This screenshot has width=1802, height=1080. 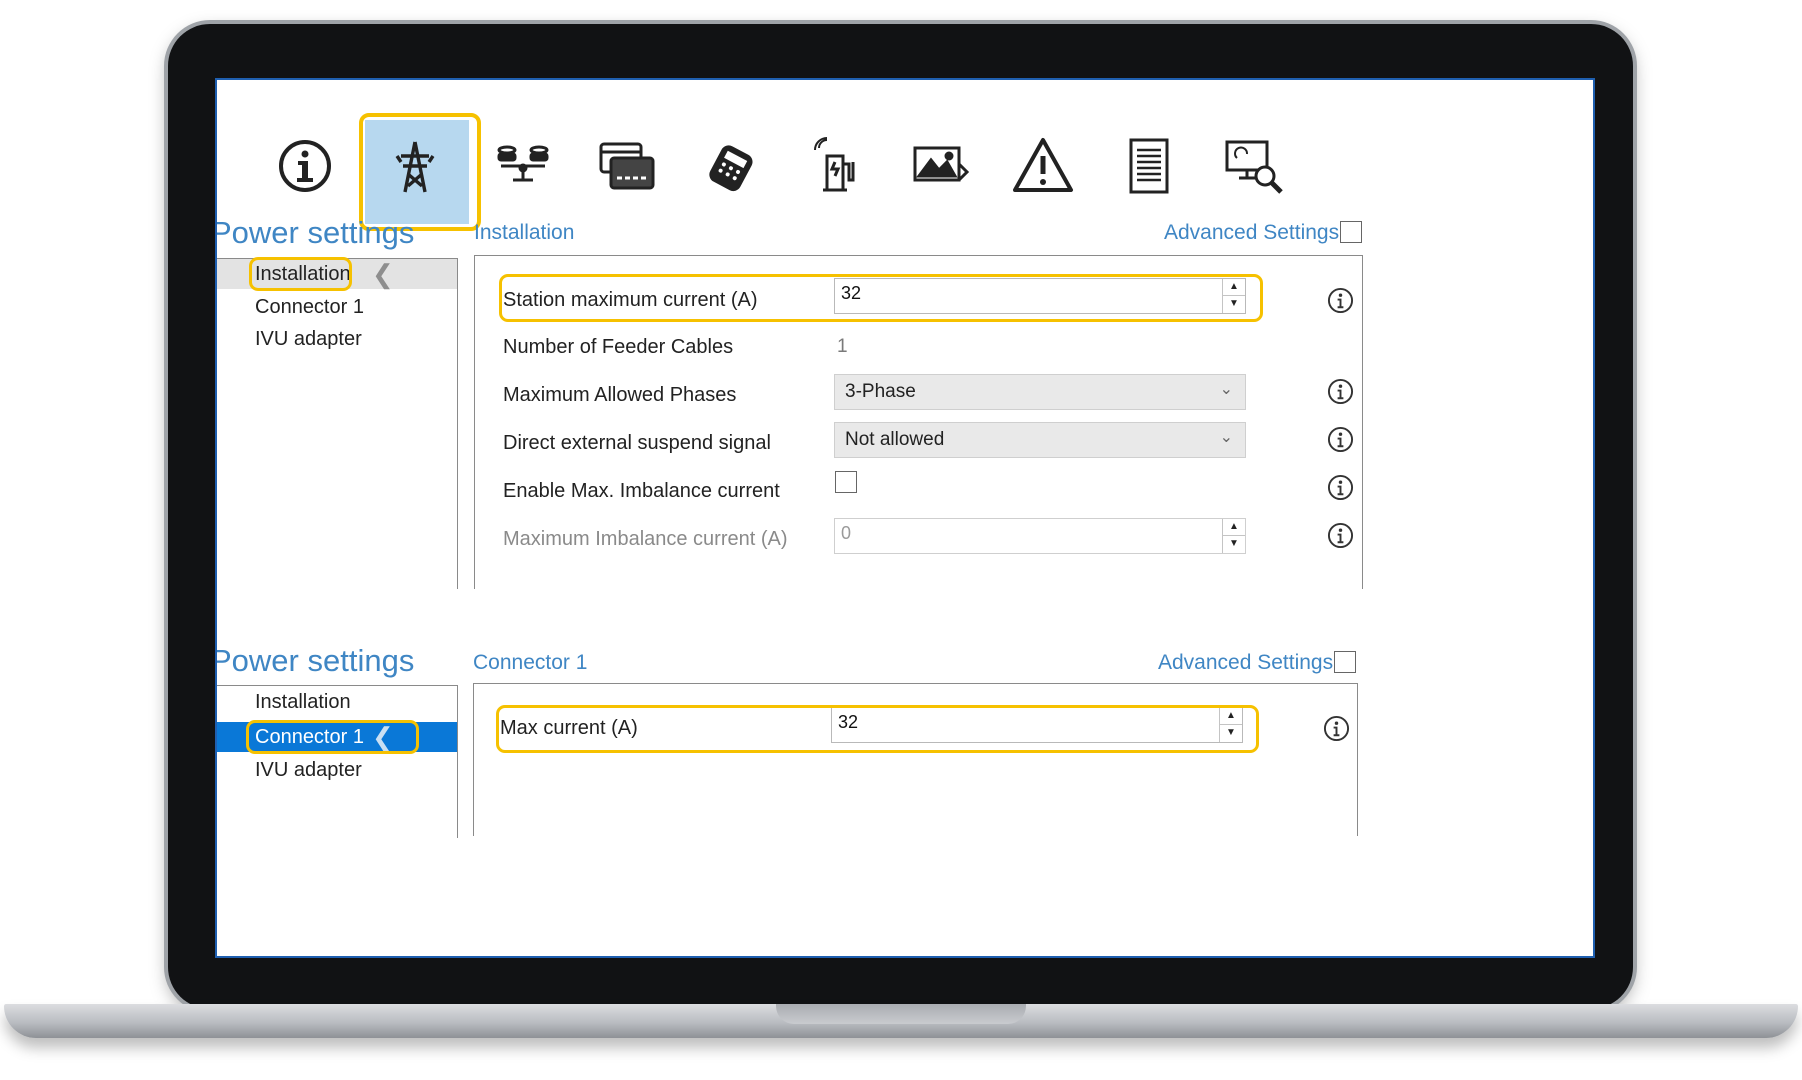 I want to click on nav-connector-highlight, so click(x=332, y=737).